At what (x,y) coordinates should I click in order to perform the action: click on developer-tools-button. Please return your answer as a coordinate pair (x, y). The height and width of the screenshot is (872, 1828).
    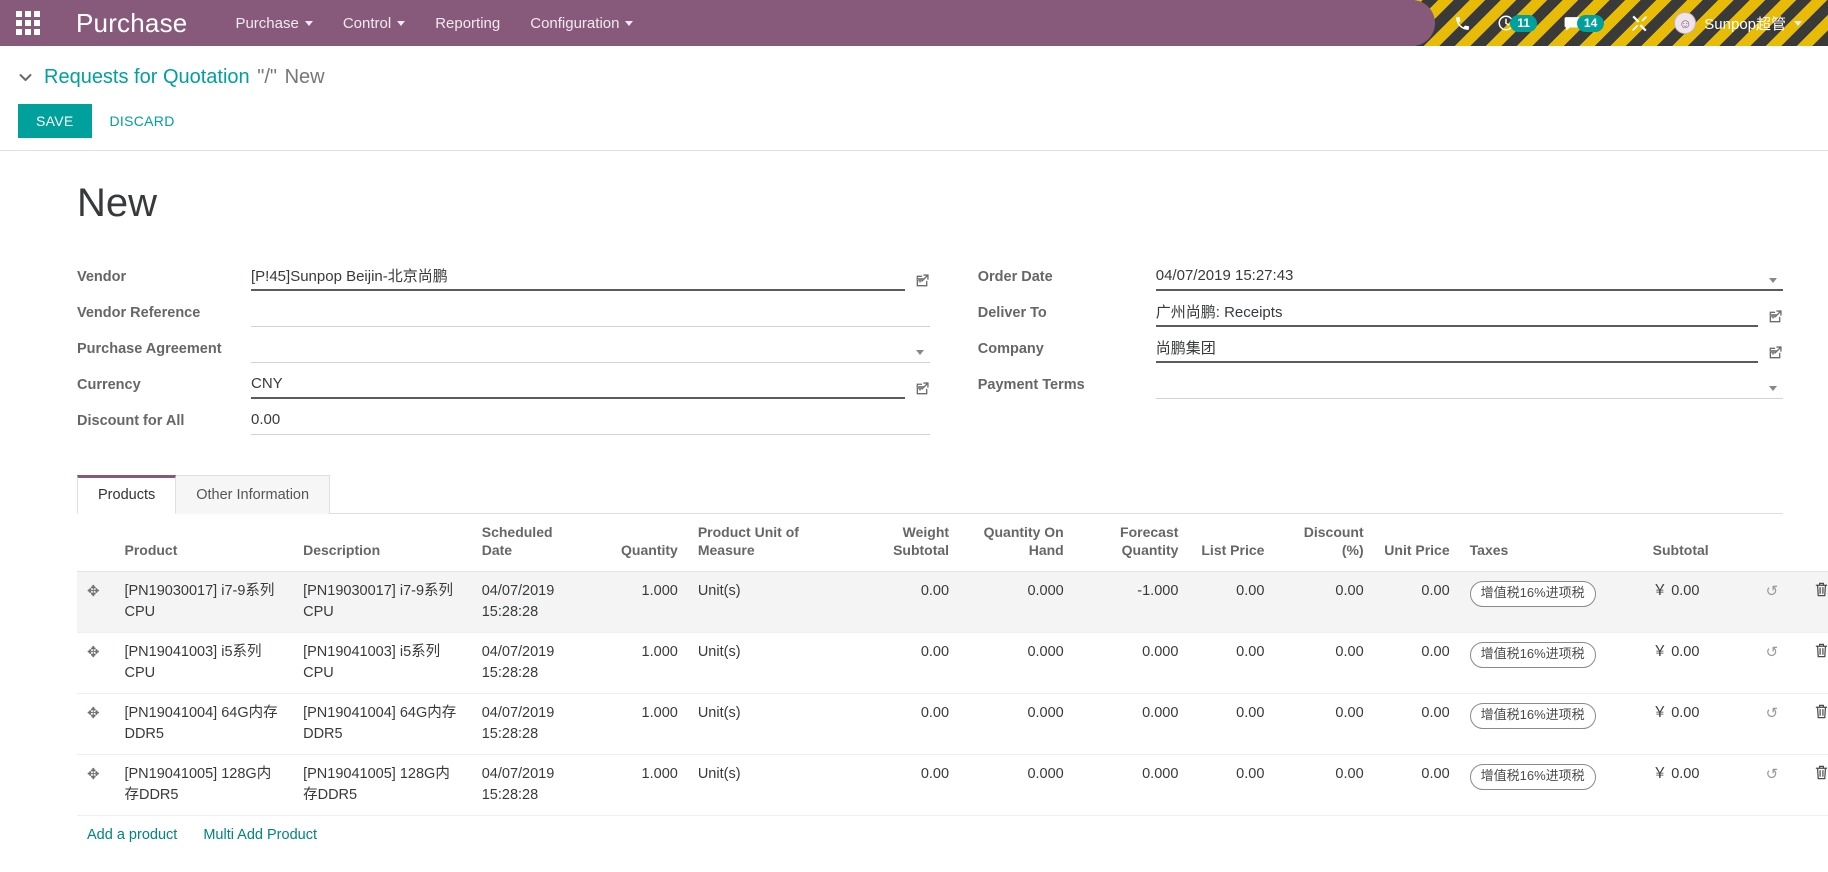
    Looking at the image, I should click on (1639, 23).